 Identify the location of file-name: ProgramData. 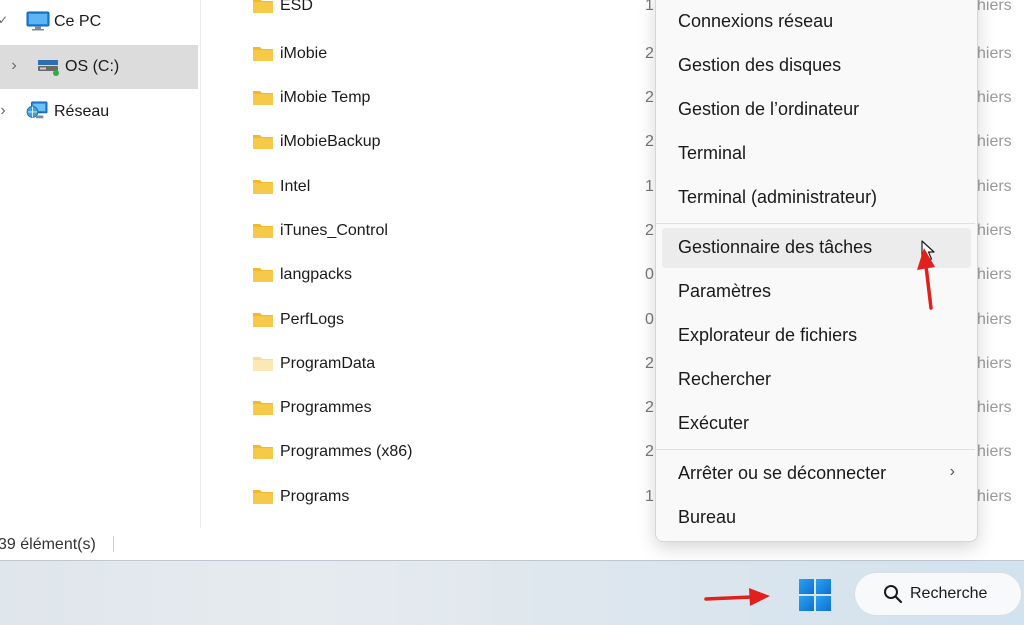
(328, 363).